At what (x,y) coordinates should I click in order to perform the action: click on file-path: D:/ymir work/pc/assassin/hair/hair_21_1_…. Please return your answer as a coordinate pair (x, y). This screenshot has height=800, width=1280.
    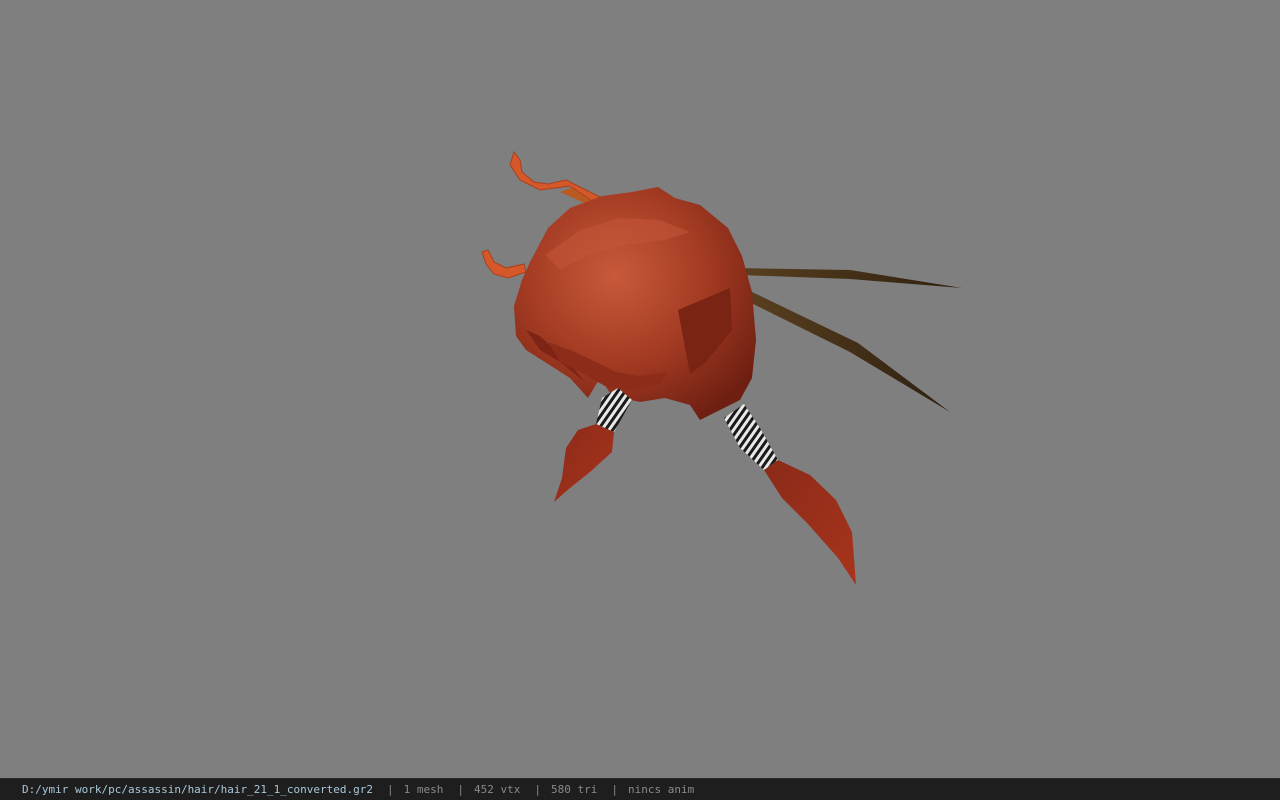
    Looking at the image, I should click on (197, 789).